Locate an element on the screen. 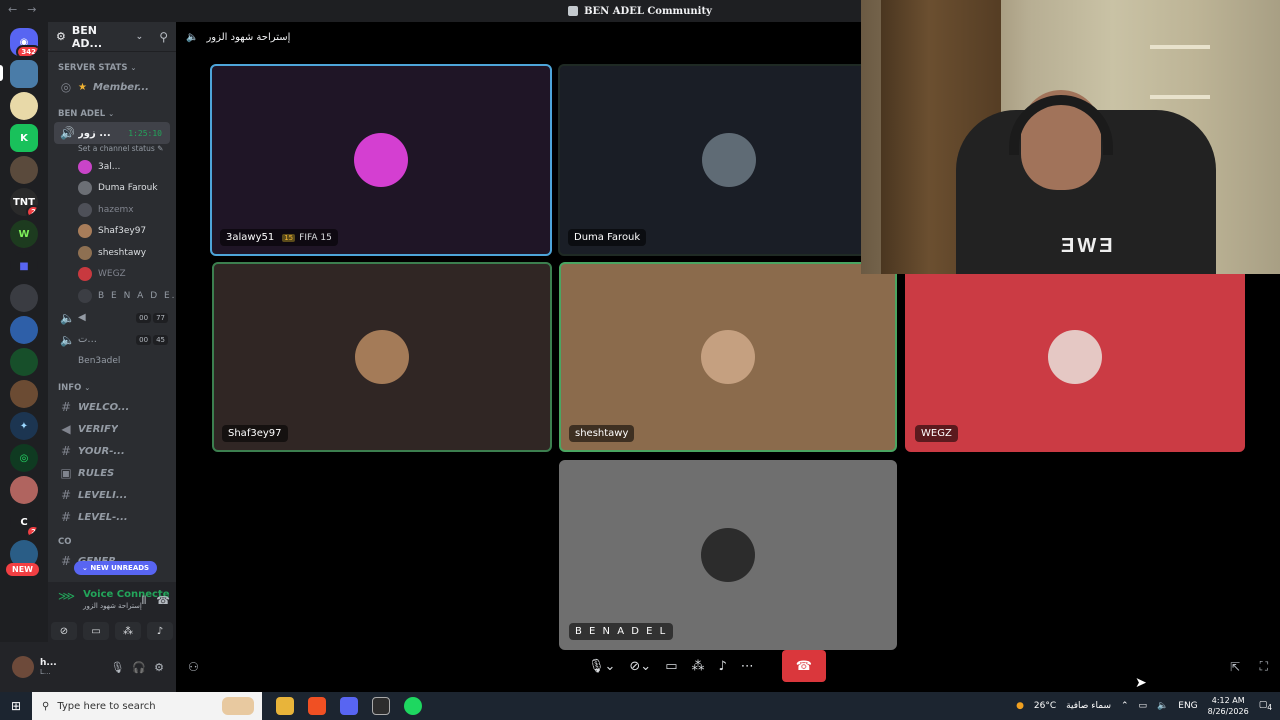 The width and height of the screenshot is (1280, 720). weather-temp: 26°C is located at coordinates (1045, 706).